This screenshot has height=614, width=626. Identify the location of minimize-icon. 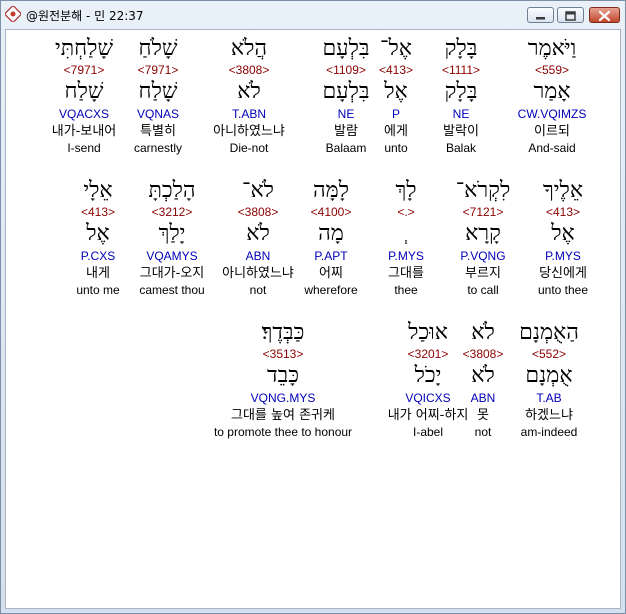
(540, 18).